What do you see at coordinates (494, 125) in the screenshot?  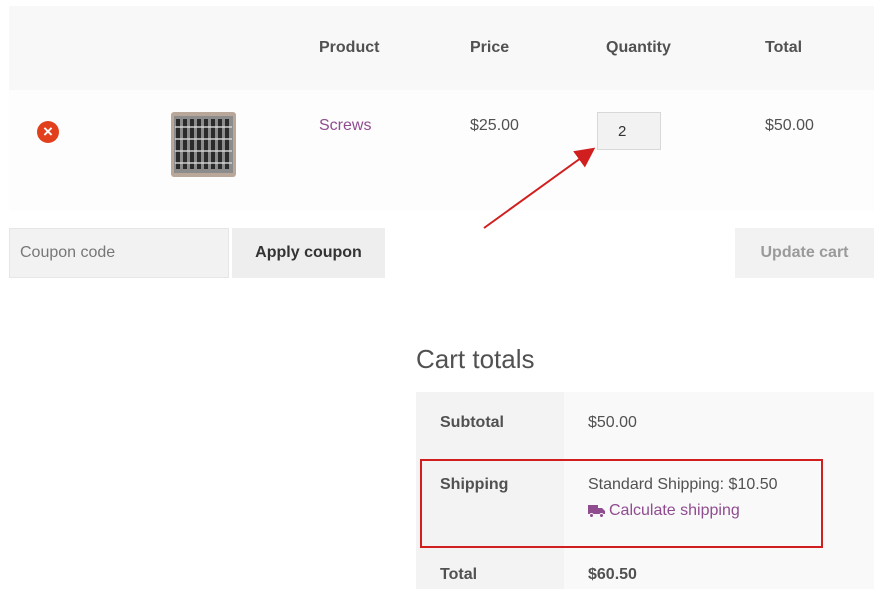 I see `product-price: $25.00` at bounding box center [494, 125].